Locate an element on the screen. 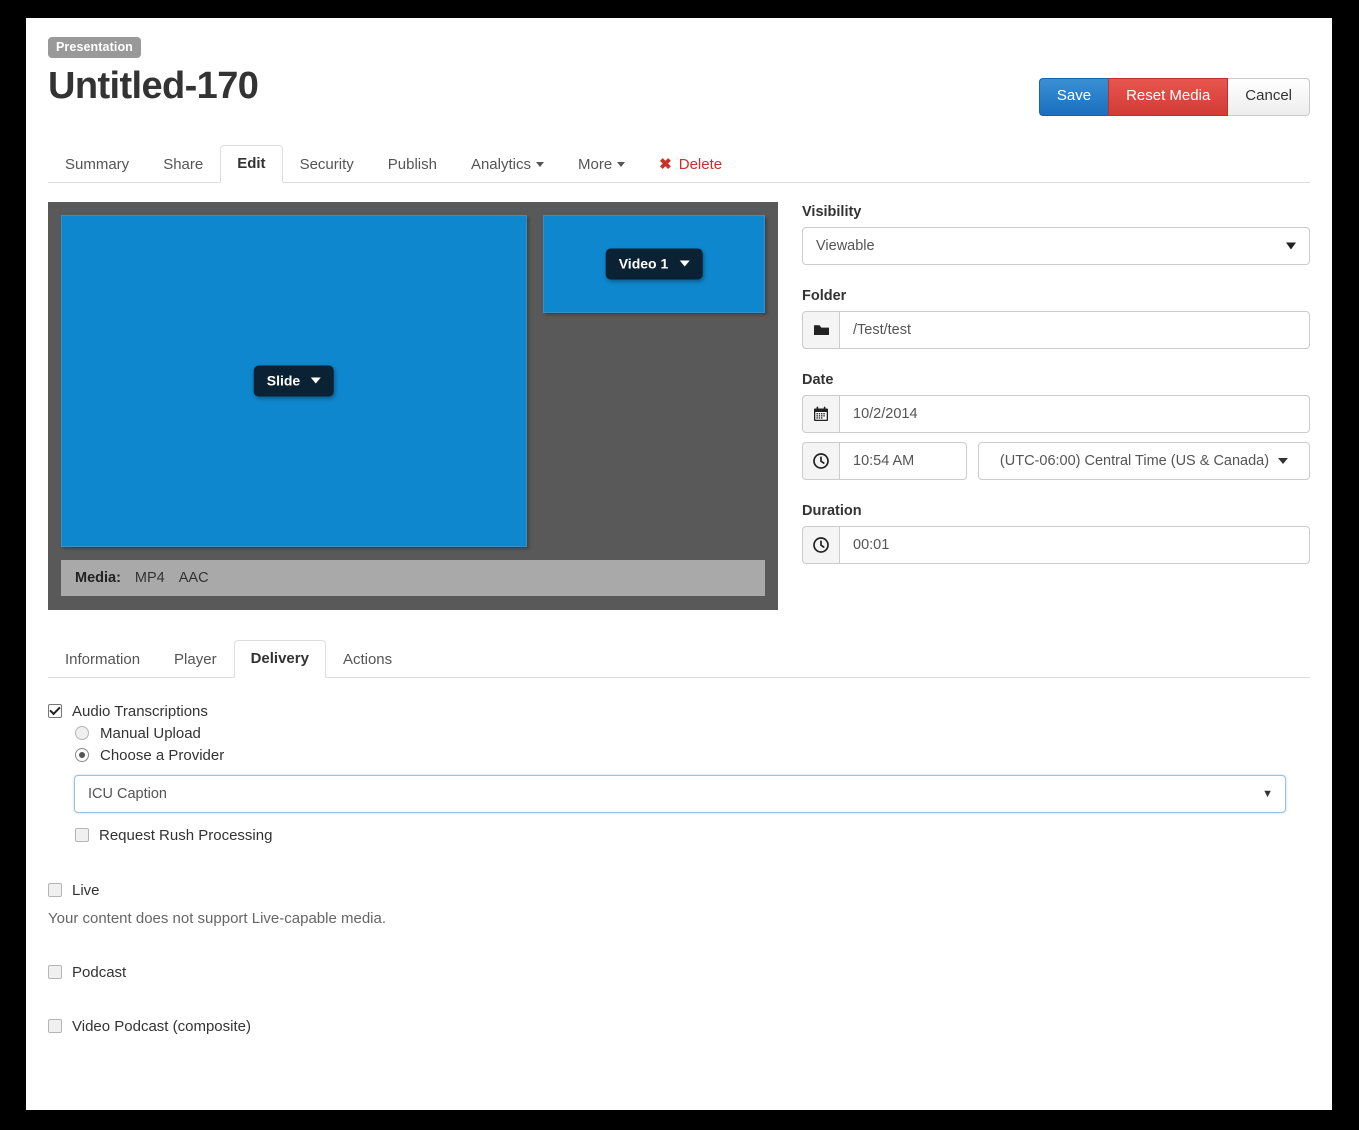  tab-actions: Actions is located at coordinates (367, 659).